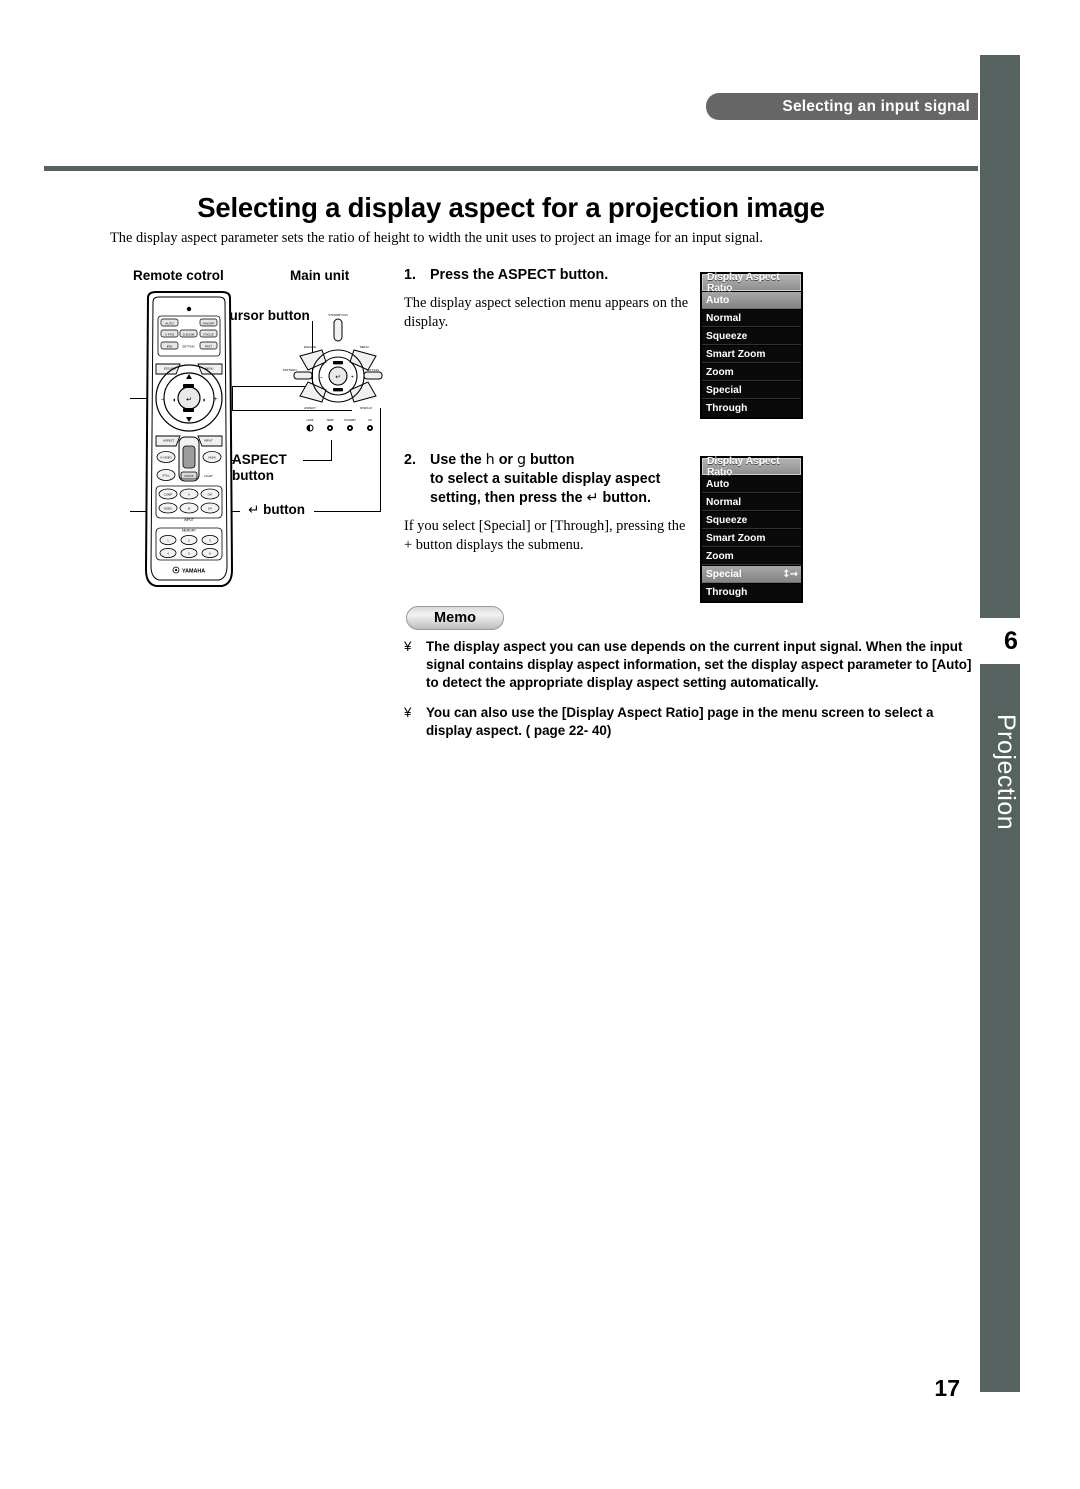  Describe the element at coordinates (317, 460) in the screenshot. I see `leader-line-aspect` at that location.